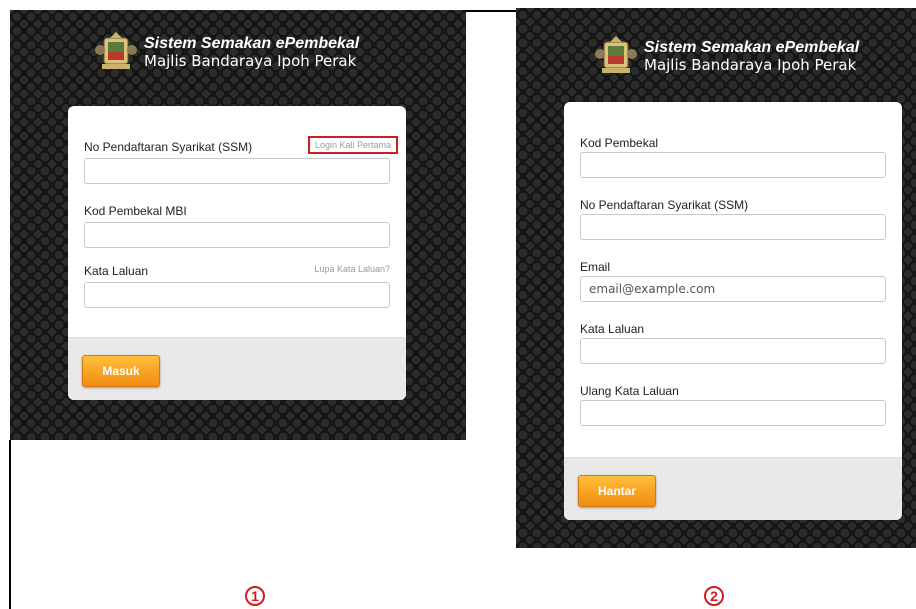 This screenshot has height=609, width=916. What do you see at coordinates (237, 368) in the screenshot?
I see `login-card-footer: Masuk` at bounding box center [237, 368].